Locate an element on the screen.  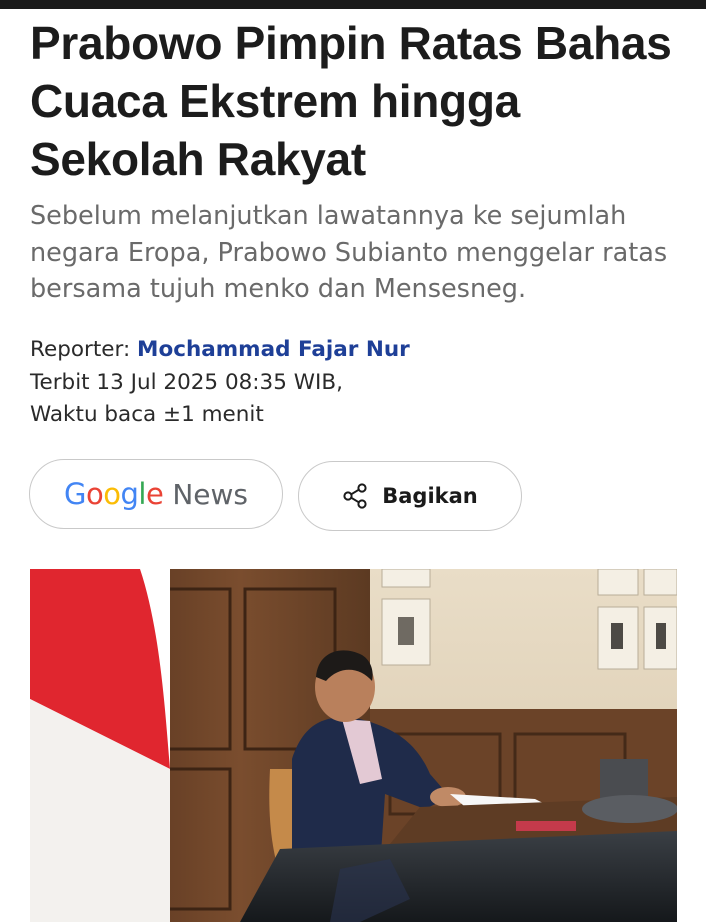
reporter-label: Reporter: is located at coordinates (84, 349).